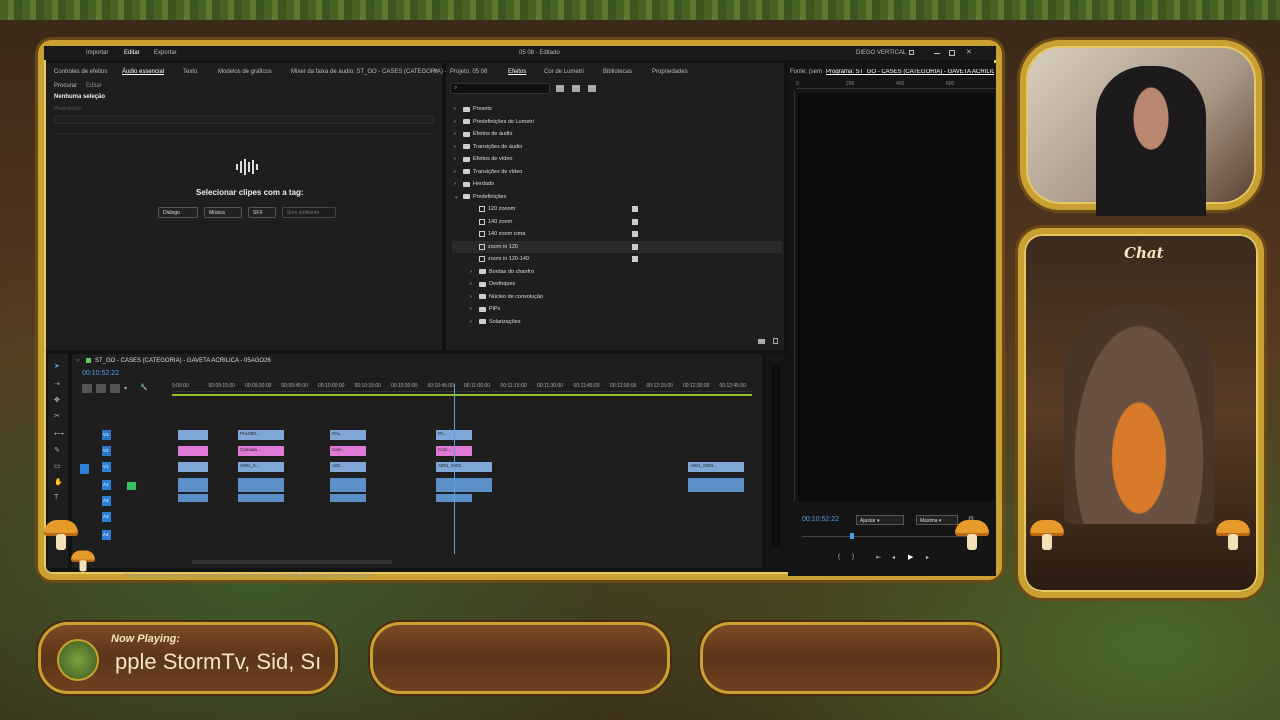 The height and width of the screenshot is (720, 1280). Describe the element at coordinates (57, 384) in the screenshot. I see `track-select-tool-icon: ⇢` at that location.